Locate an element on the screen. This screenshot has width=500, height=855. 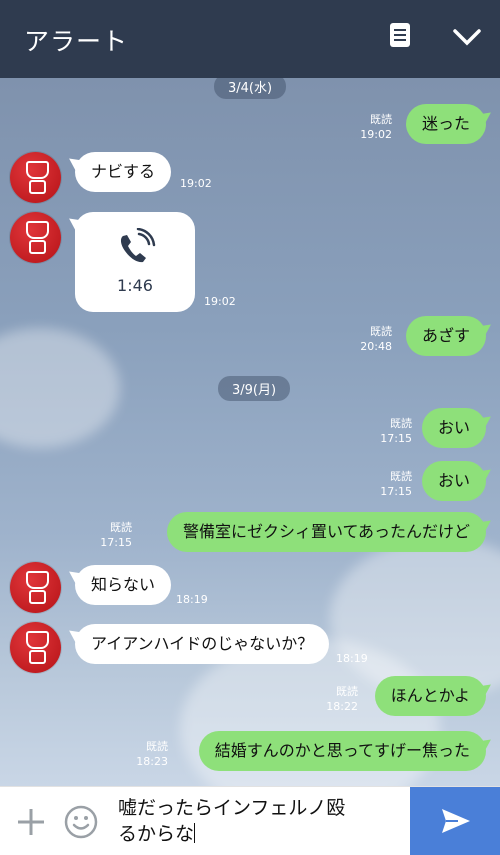
message-row: 迷った 既読 19:02 is located at coordinates (336, 125).